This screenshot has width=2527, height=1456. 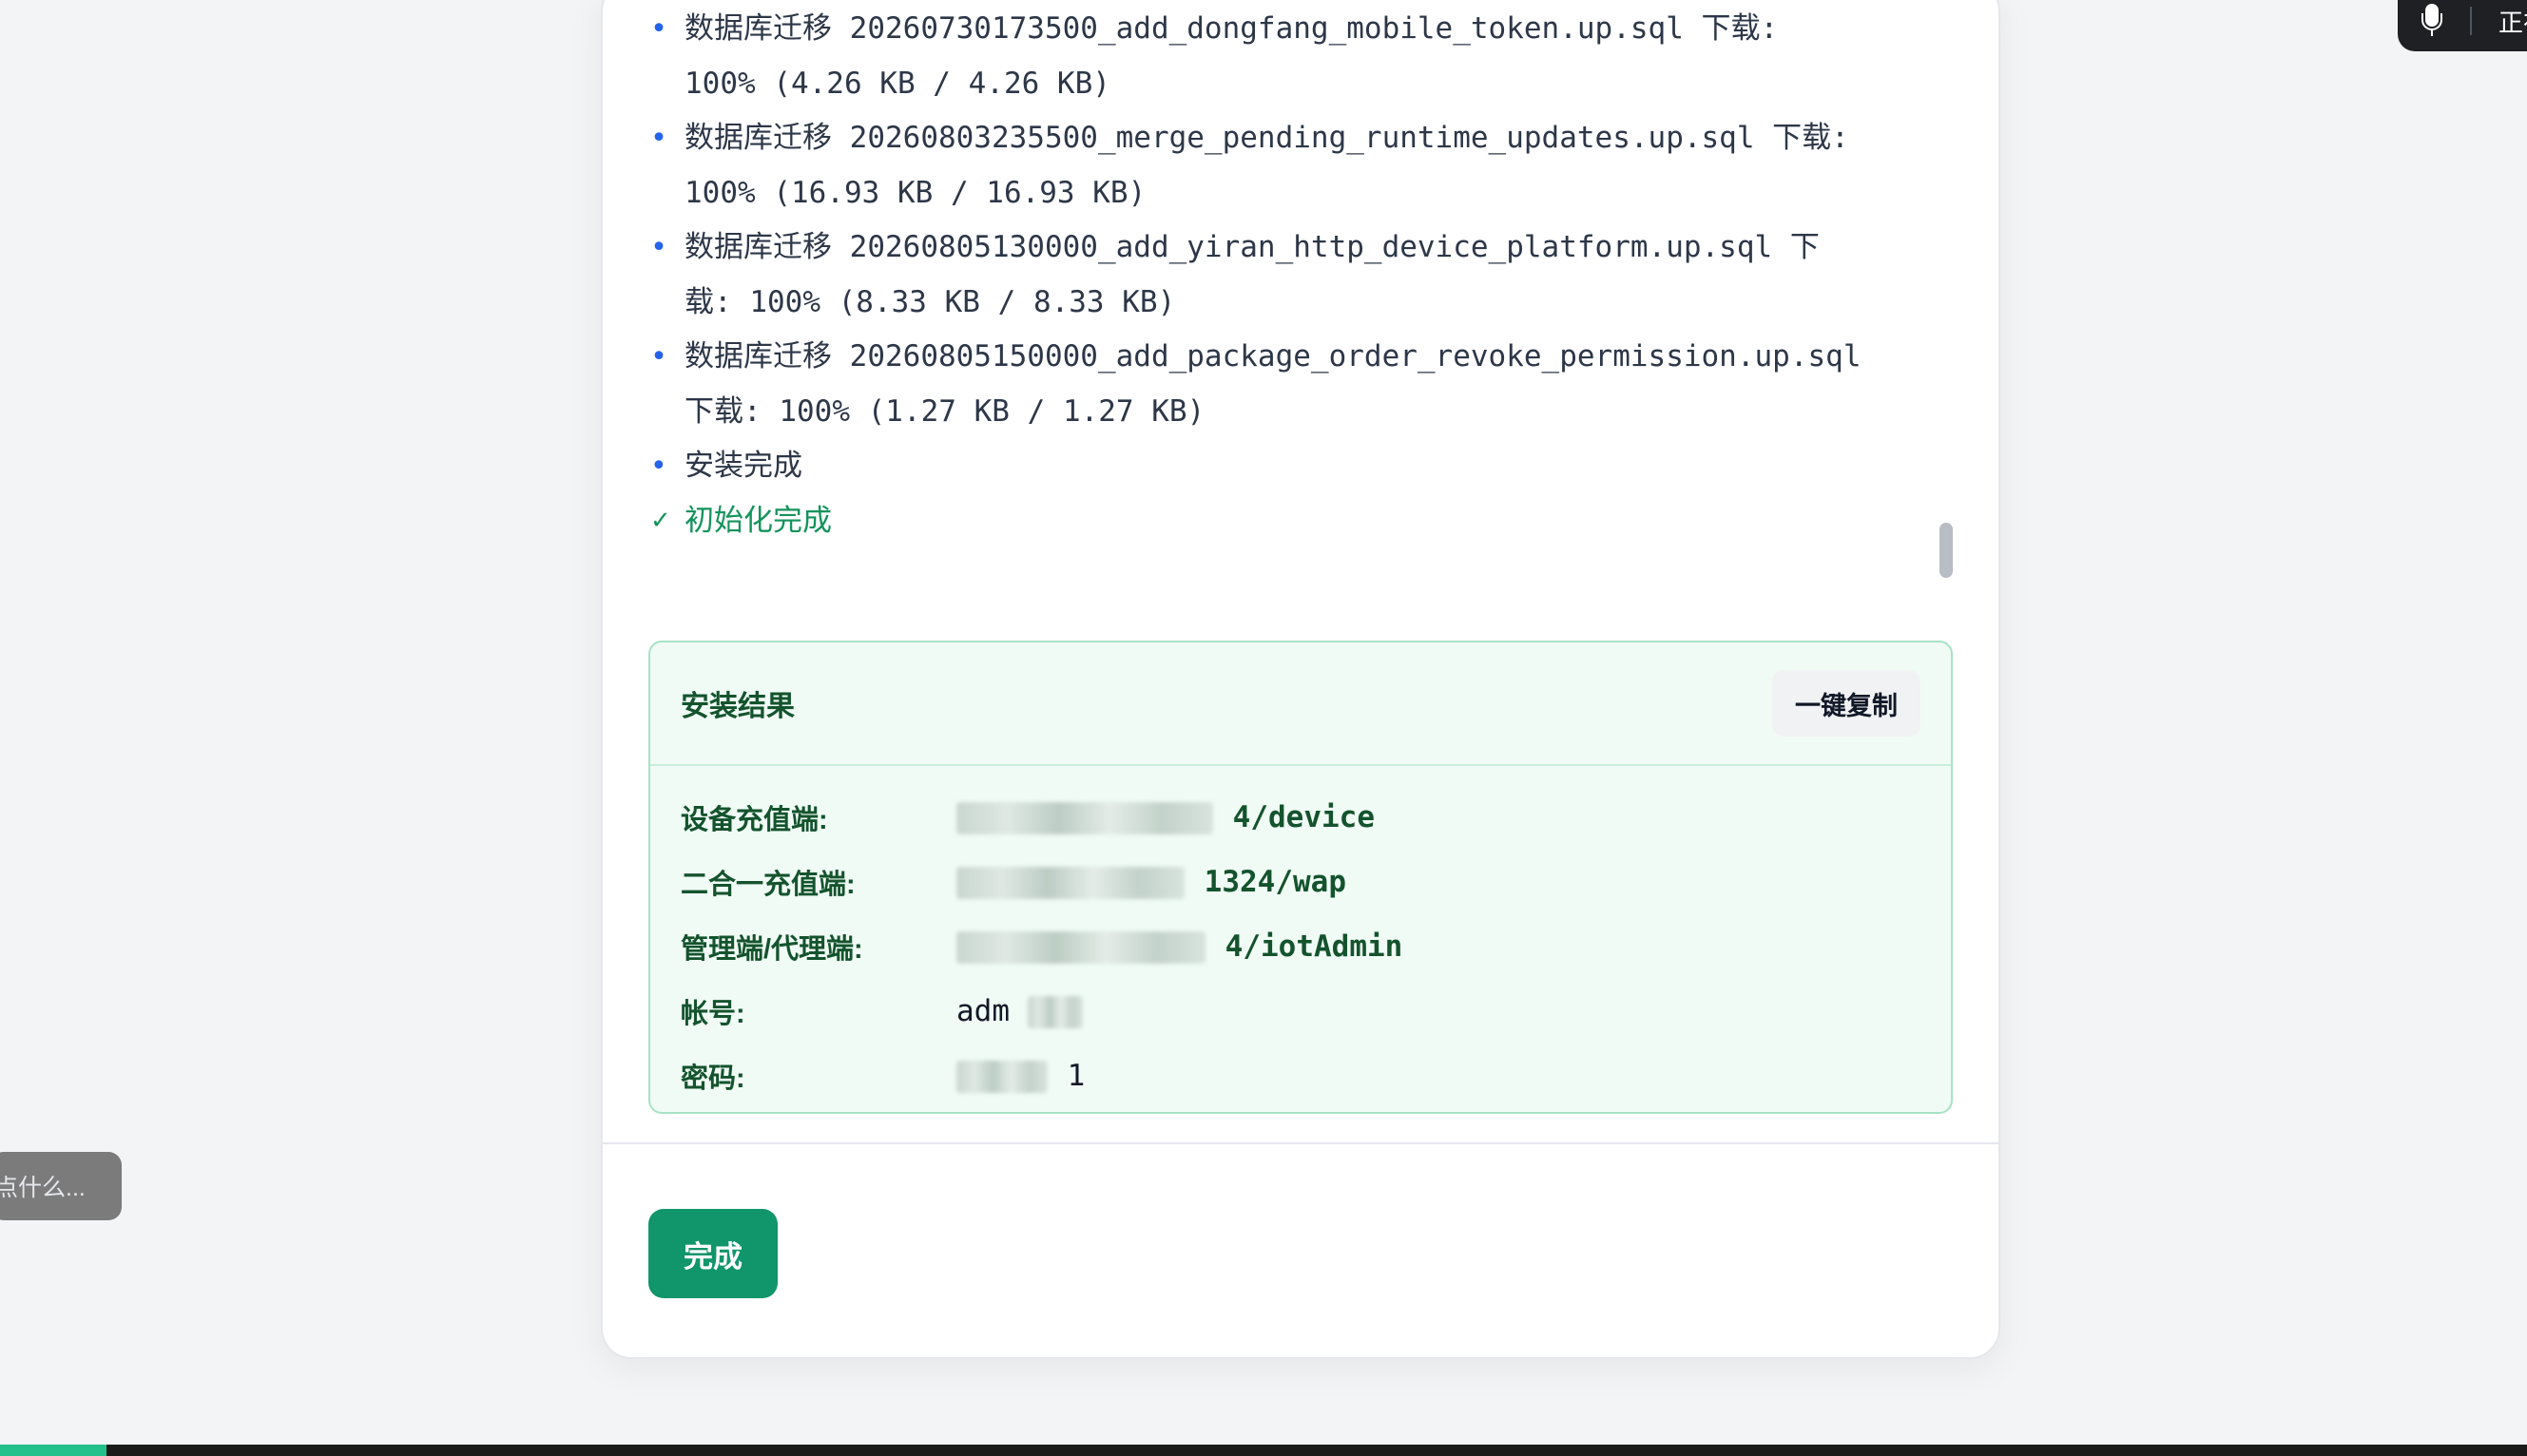 I want to click on result-value-text: 4/iotAdmin, so click(x=1314, y=946).